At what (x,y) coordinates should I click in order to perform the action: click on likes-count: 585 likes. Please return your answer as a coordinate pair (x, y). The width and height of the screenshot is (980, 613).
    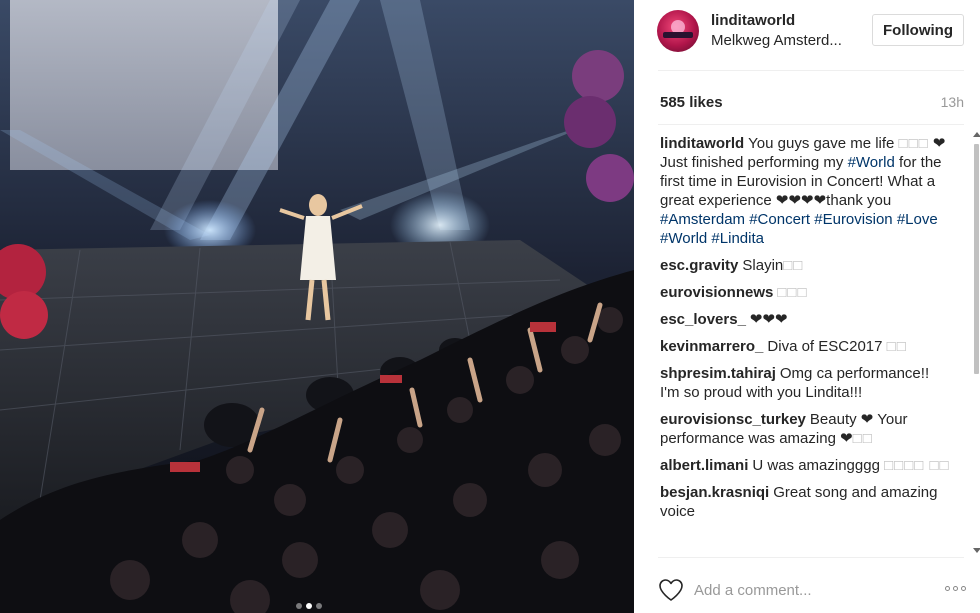
    Looking at the image, I should click on (691, 102).